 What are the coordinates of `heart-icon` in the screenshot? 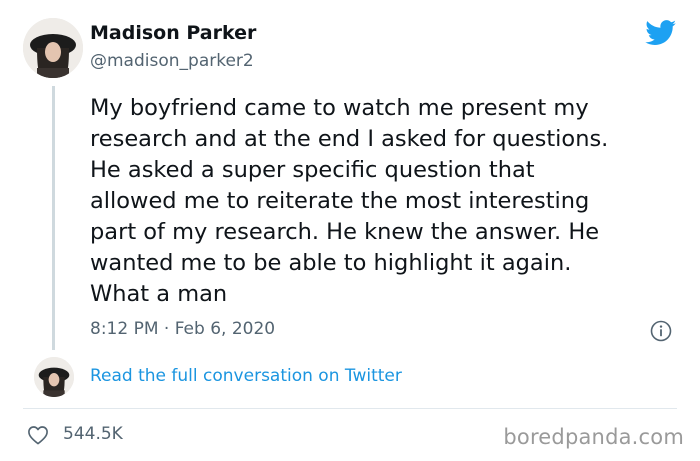 It's located at (38, 435).